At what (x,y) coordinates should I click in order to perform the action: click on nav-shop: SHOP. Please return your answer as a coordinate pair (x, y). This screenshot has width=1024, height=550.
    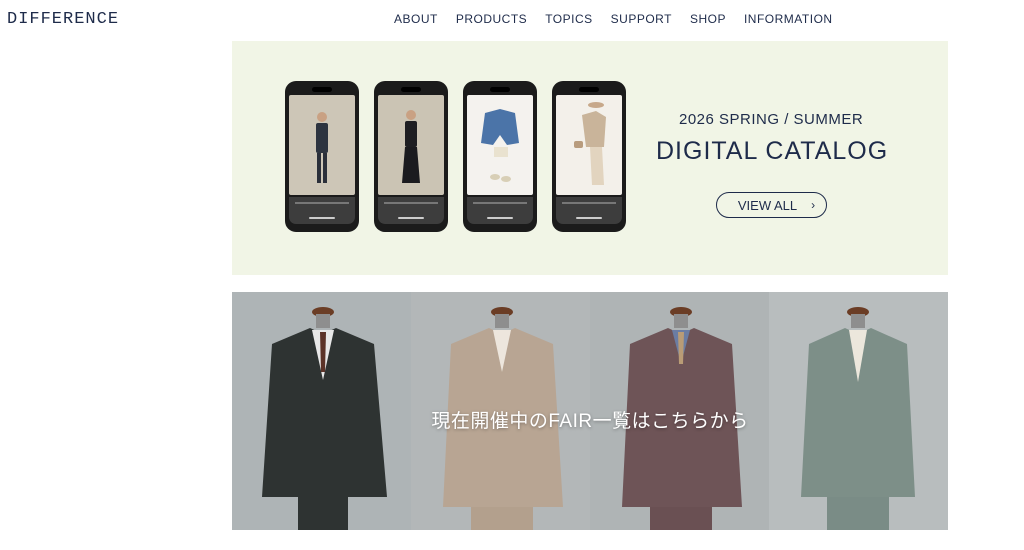
    Looking at the image, I should click on (708, 19).